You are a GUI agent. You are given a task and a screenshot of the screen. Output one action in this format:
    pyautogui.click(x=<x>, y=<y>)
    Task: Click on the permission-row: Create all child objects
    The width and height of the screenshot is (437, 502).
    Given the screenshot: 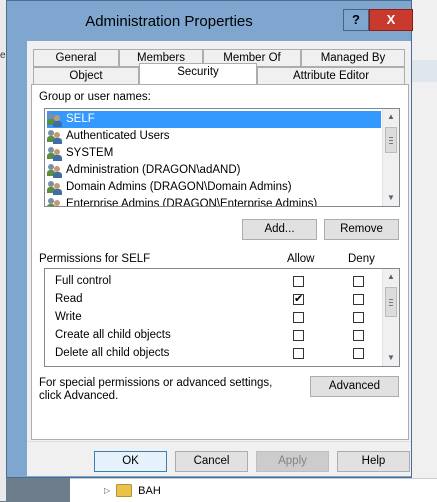 What is the action you would take?
    pyautogui.click(x=113, y=335)
    